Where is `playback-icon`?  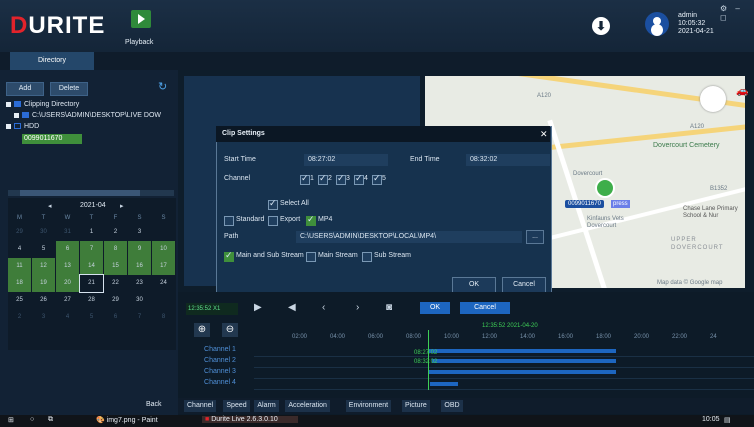
playback-icon is located at coordinates (141, 19).